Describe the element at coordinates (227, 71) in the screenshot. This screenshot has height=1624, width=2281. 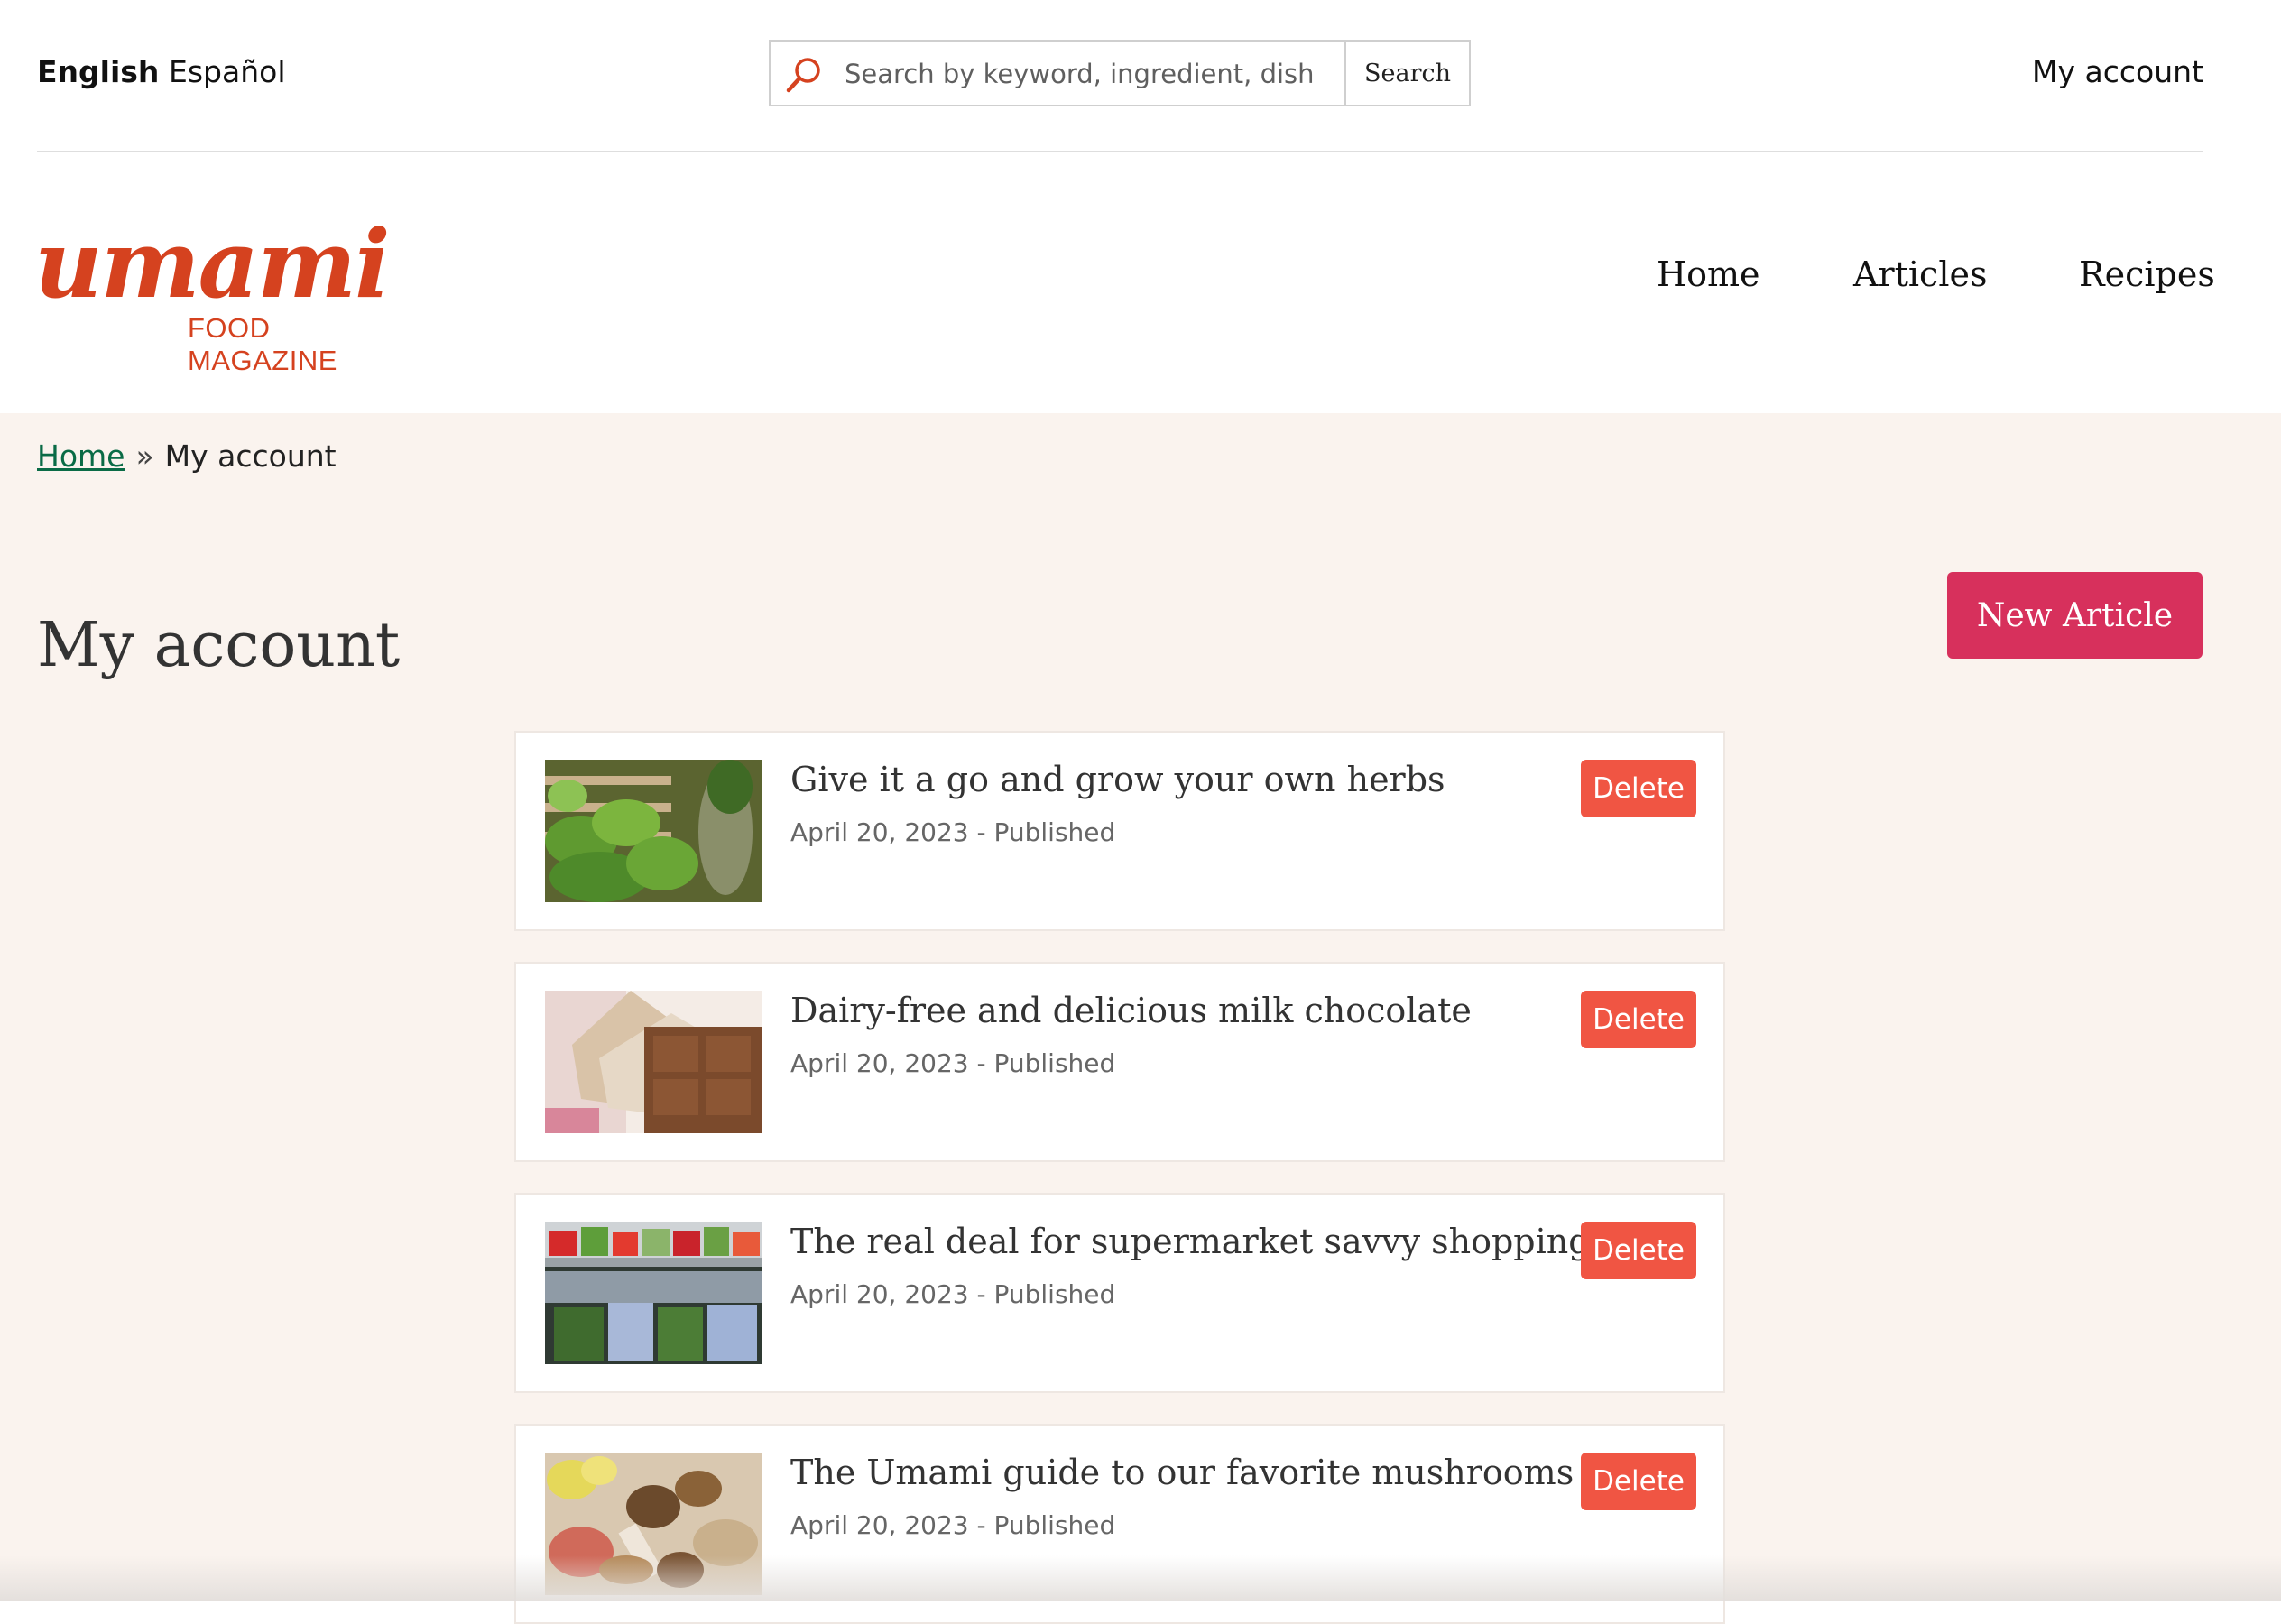
I see `language-espanol-link: Español` at that location.